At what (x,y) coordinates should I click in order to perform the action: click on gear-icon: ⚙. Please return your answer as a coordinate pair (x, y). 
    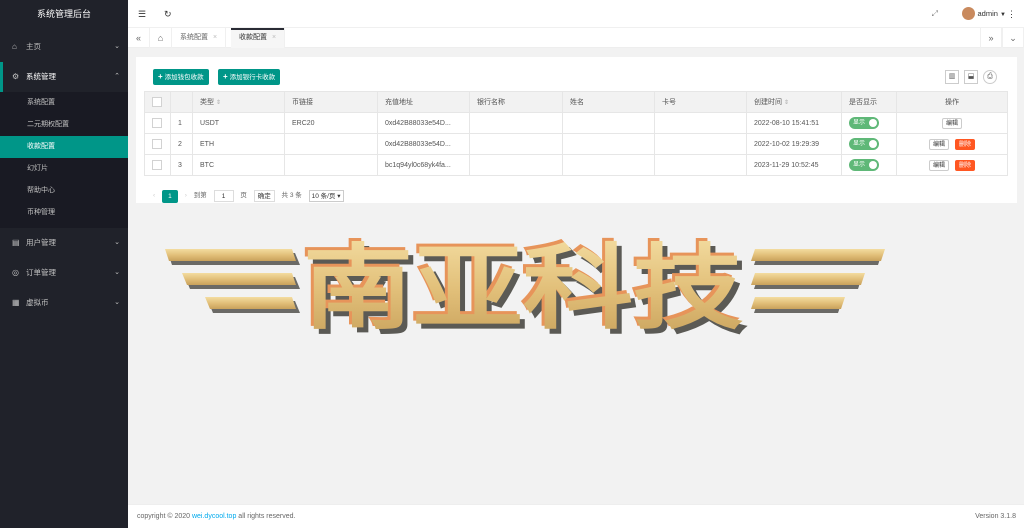
    Looking at the image, I should click on (16, 76).